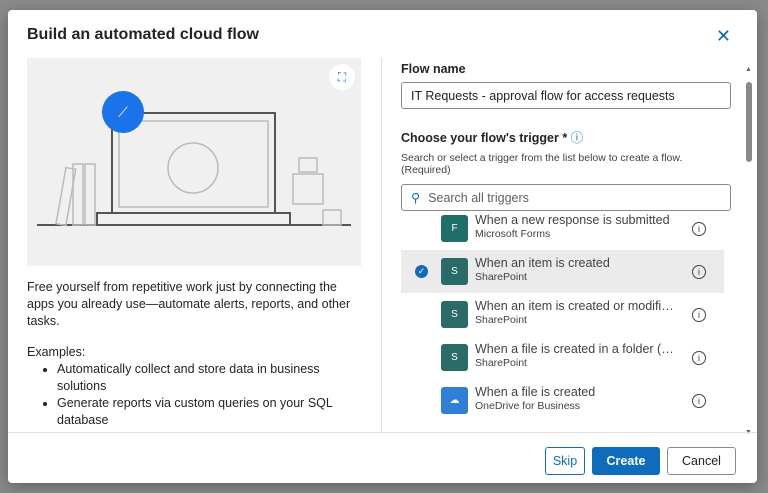  What do you see at coordinates (416, 198) in the screenshot?
I see `search-icon: ⚲` at bounding box center [416, 198].